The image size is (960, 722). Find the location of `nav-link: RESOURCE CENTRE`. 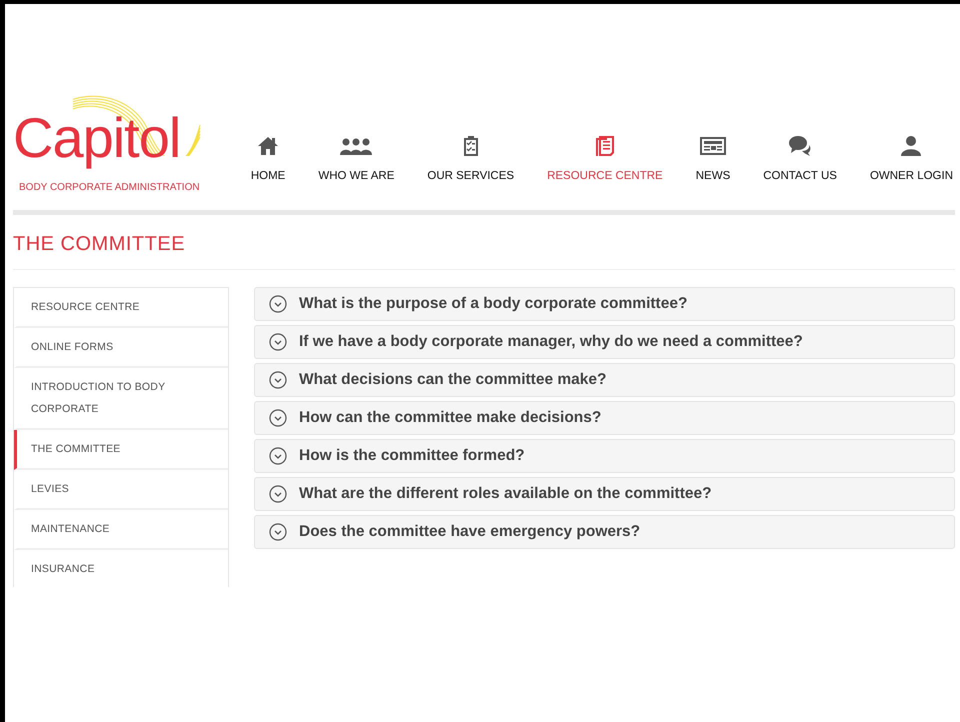

nav-link: RESOURCE CENTRE is located at coordinates (605, 141).